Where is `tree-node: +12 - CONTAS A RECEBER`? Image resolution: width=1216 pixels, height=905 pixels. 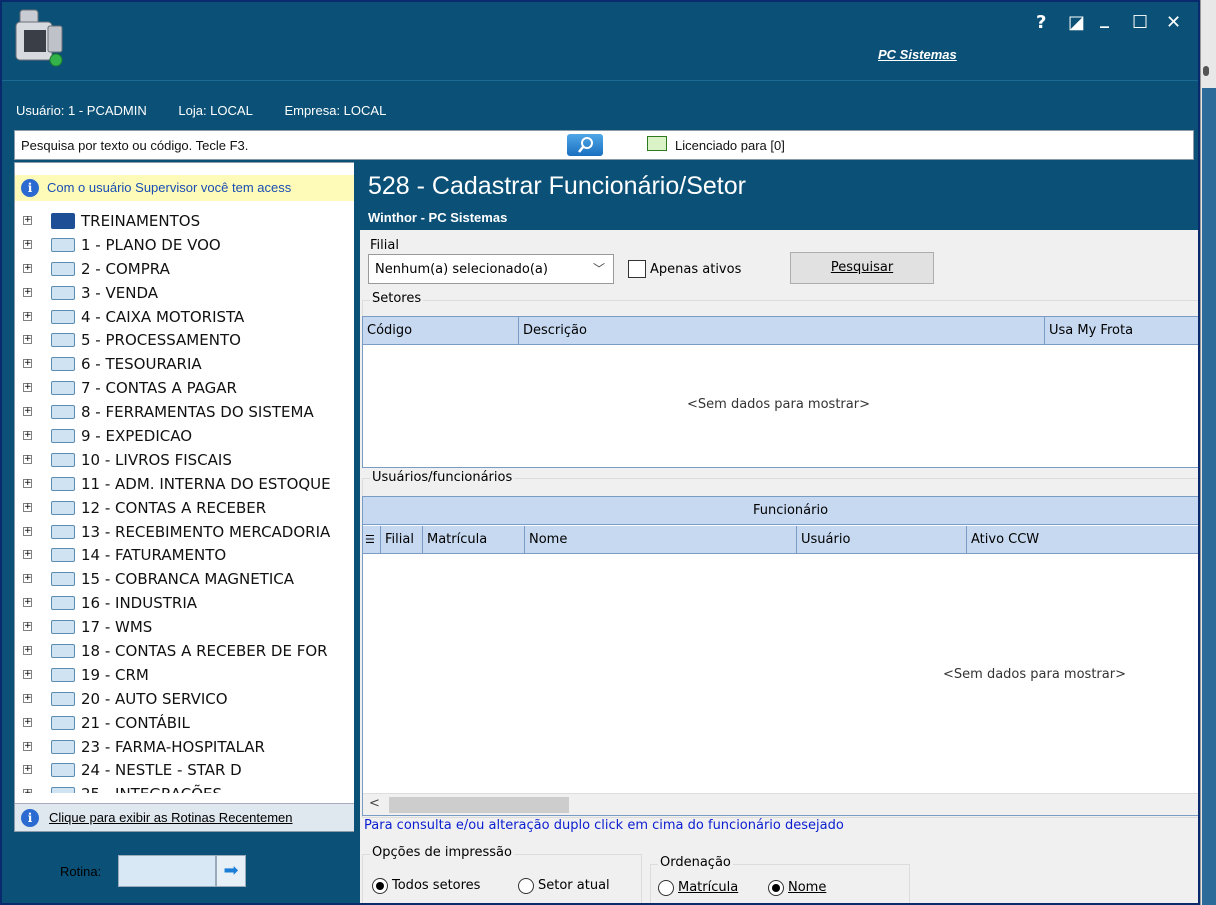 tree-node: +12 - CONTAS A RECEBER is located at coordinates (188, 508).